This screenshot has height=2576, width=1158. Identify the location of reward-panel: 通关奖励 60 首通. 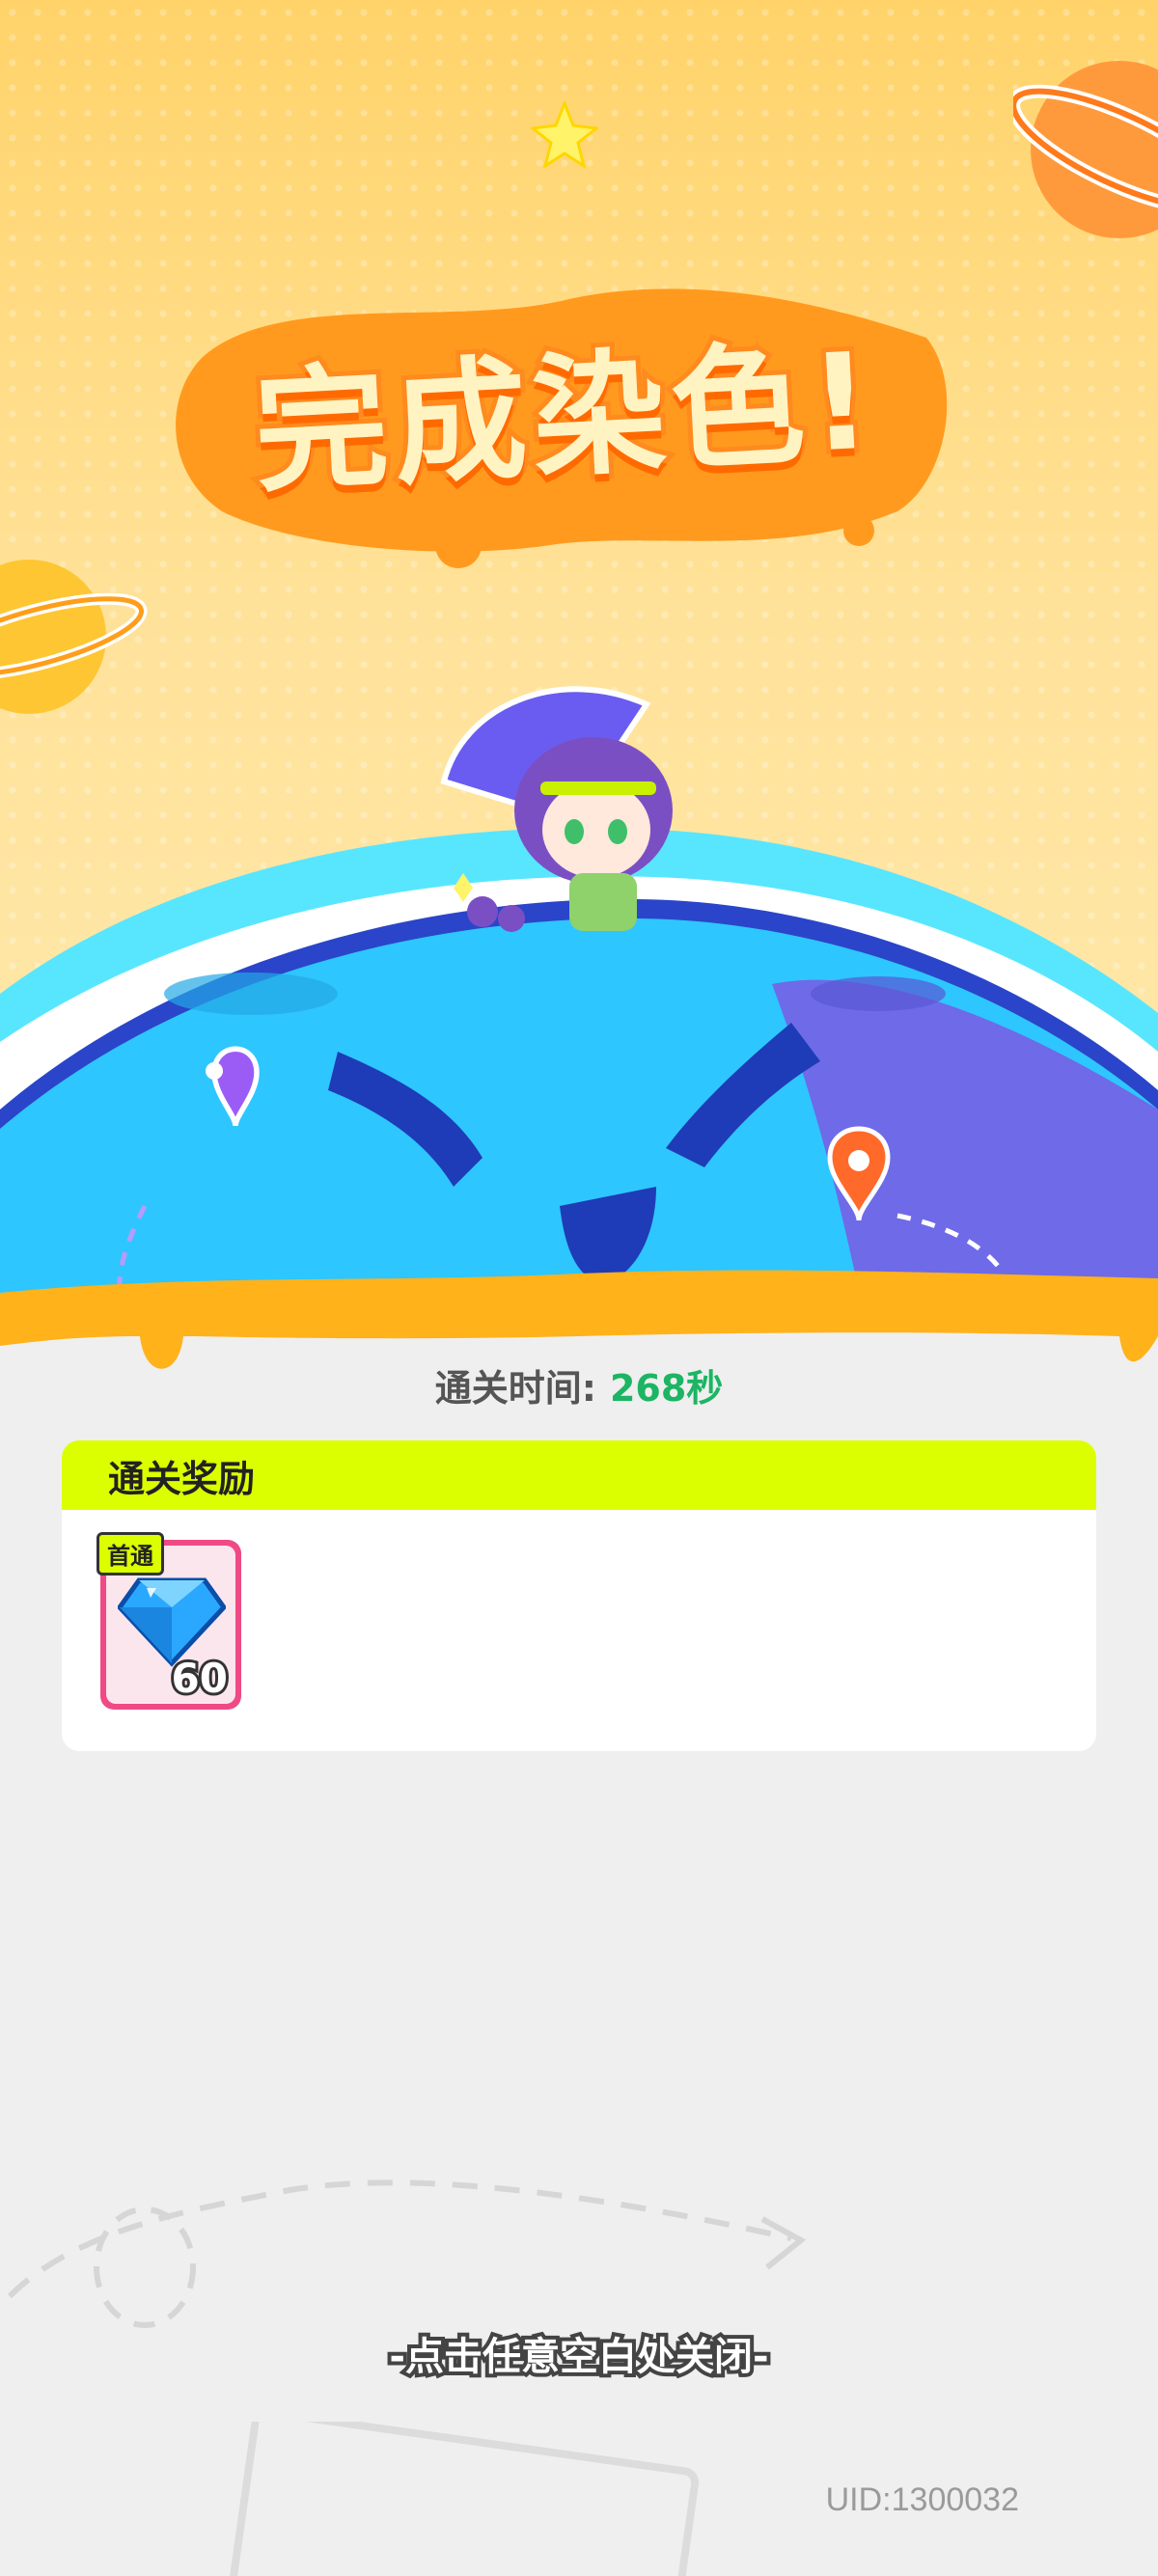
(579, 1596).